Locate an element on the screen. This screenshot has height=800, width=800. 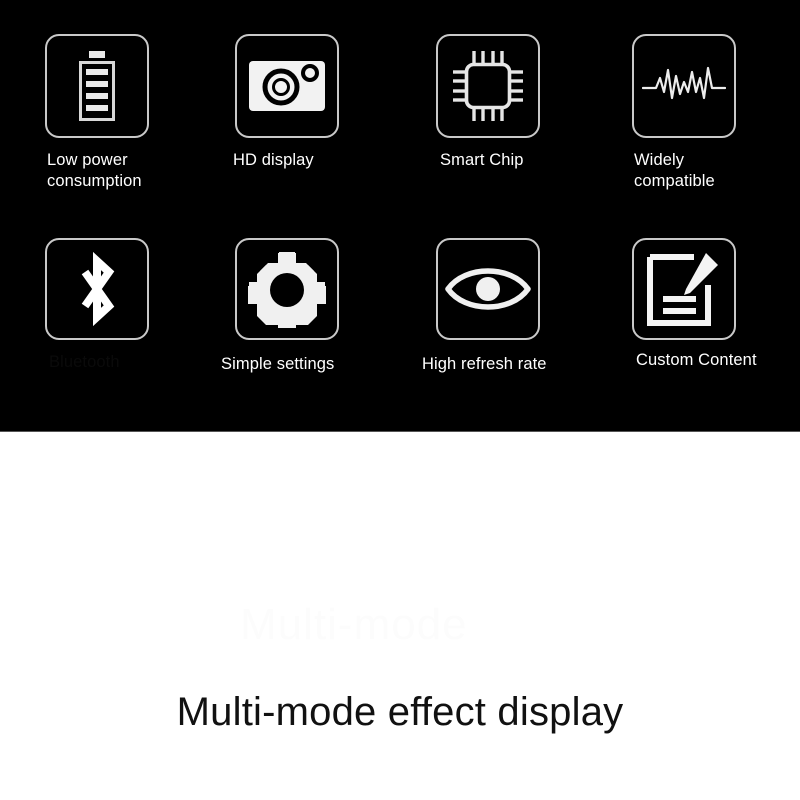
feature-label: Widely compatible is located at coordinates (674, 170).